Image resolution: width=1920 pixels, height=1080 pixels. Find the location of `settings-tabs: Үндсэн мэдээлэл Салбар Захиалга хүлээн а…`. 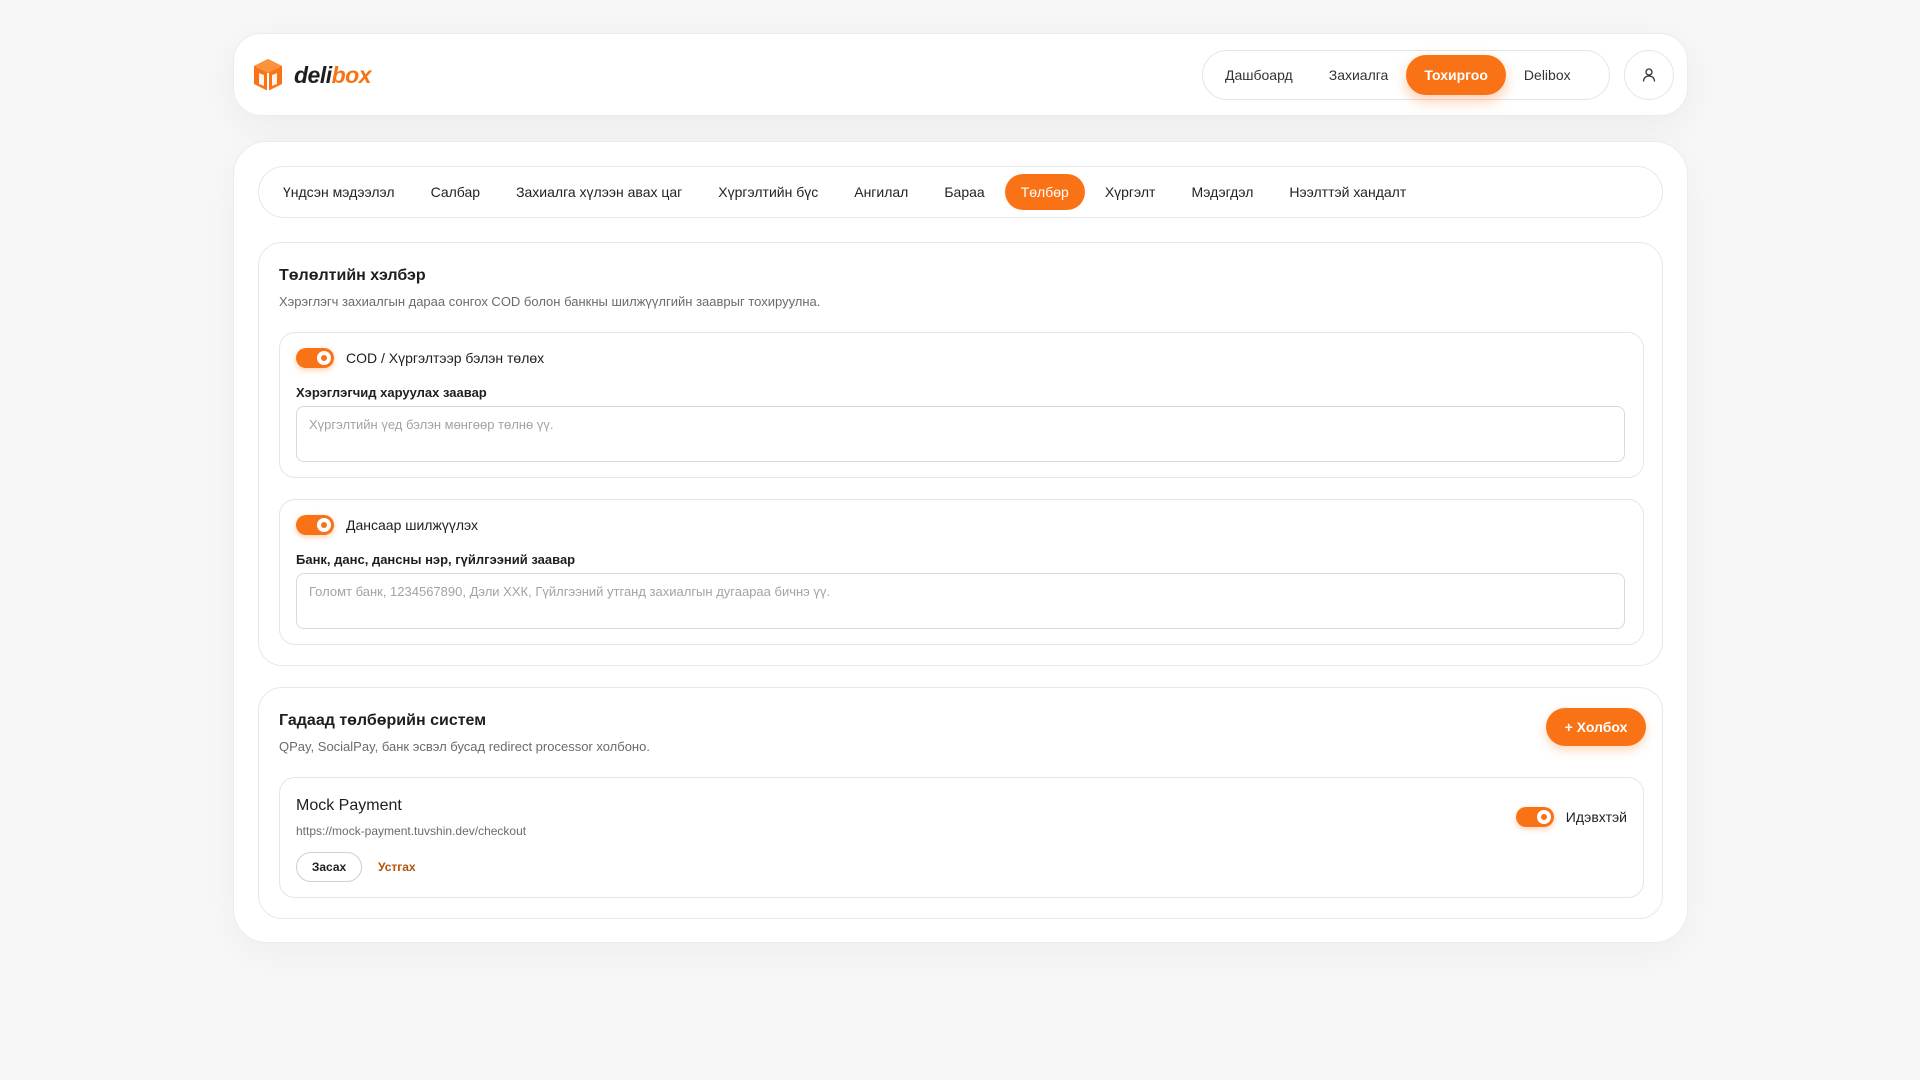

settings-tabs: Үндсэн мэдээлэл Салбар Захиалга хүлээн а… is located at coordinates (960, 192).